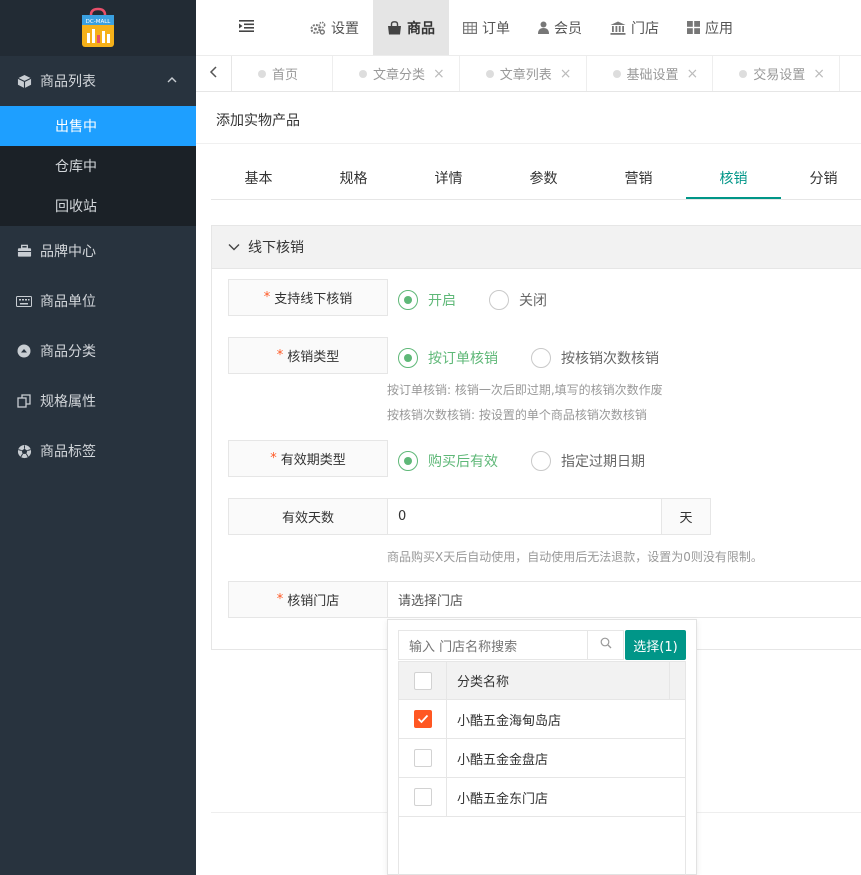 Image resolution: width=861 pixels, height=875 pixels. Describe the element at coordinates (76, 167) in the screenshot. I see `sidebar-subitem-label: 仓库中` at that location.